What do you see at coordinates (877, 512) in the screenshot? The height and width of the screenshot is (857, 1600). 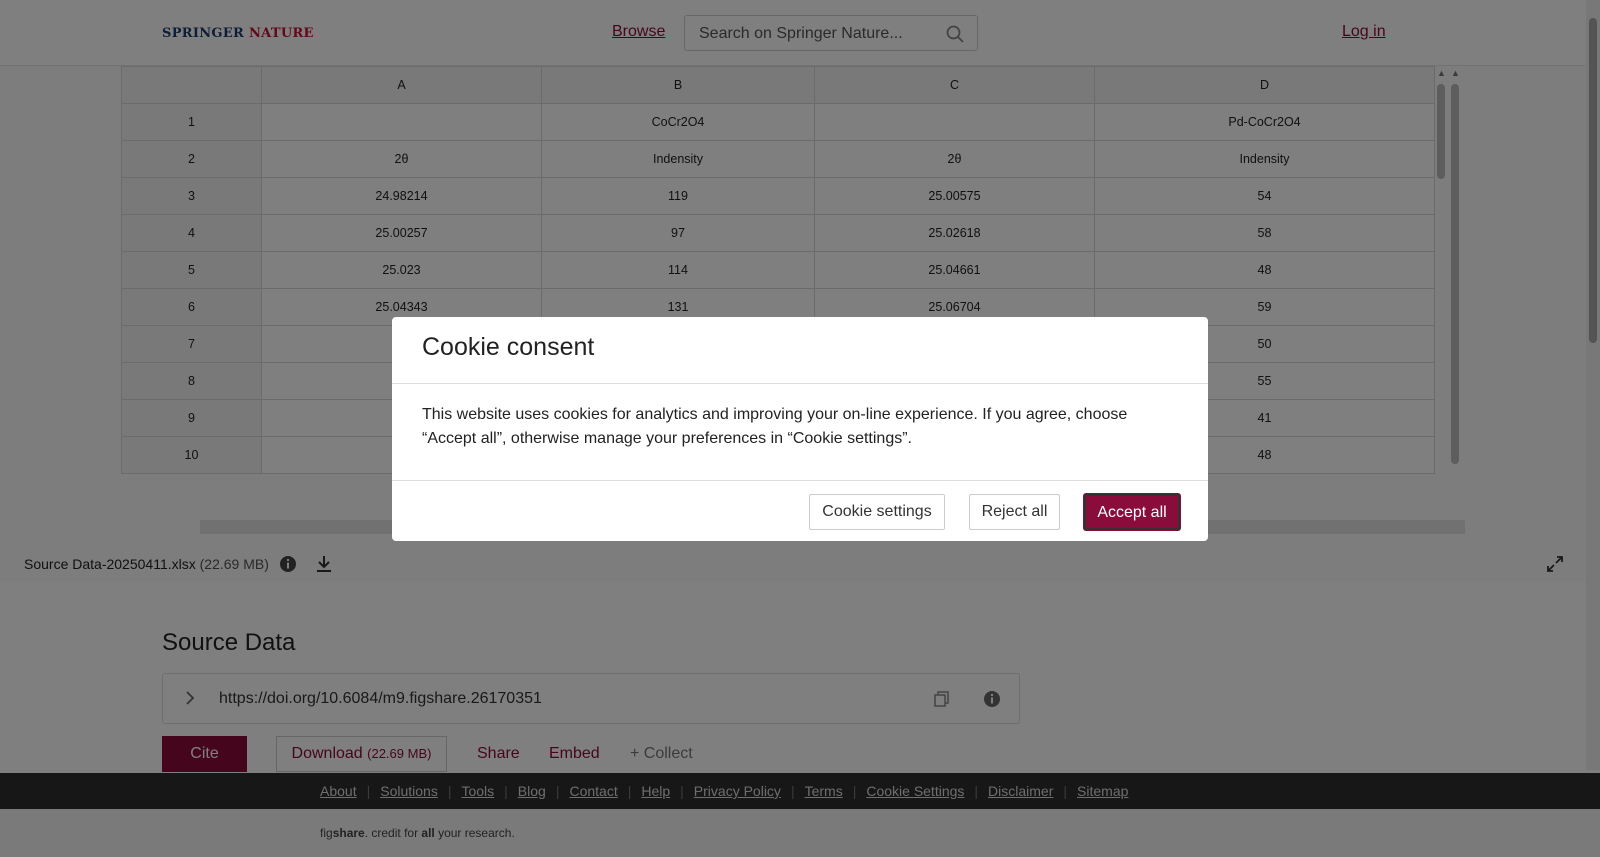 I see `cookie-settings-button: Cookie settings` at bounding box center [877, 512].